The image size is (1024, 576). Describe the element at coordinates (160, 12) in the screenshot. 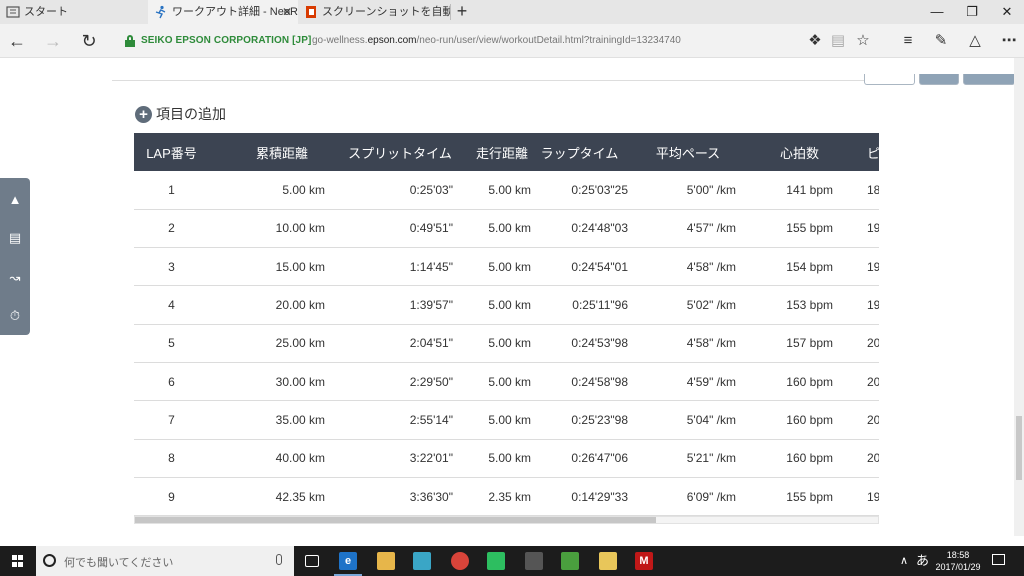

I see `runner-favicon-icon` at that location.